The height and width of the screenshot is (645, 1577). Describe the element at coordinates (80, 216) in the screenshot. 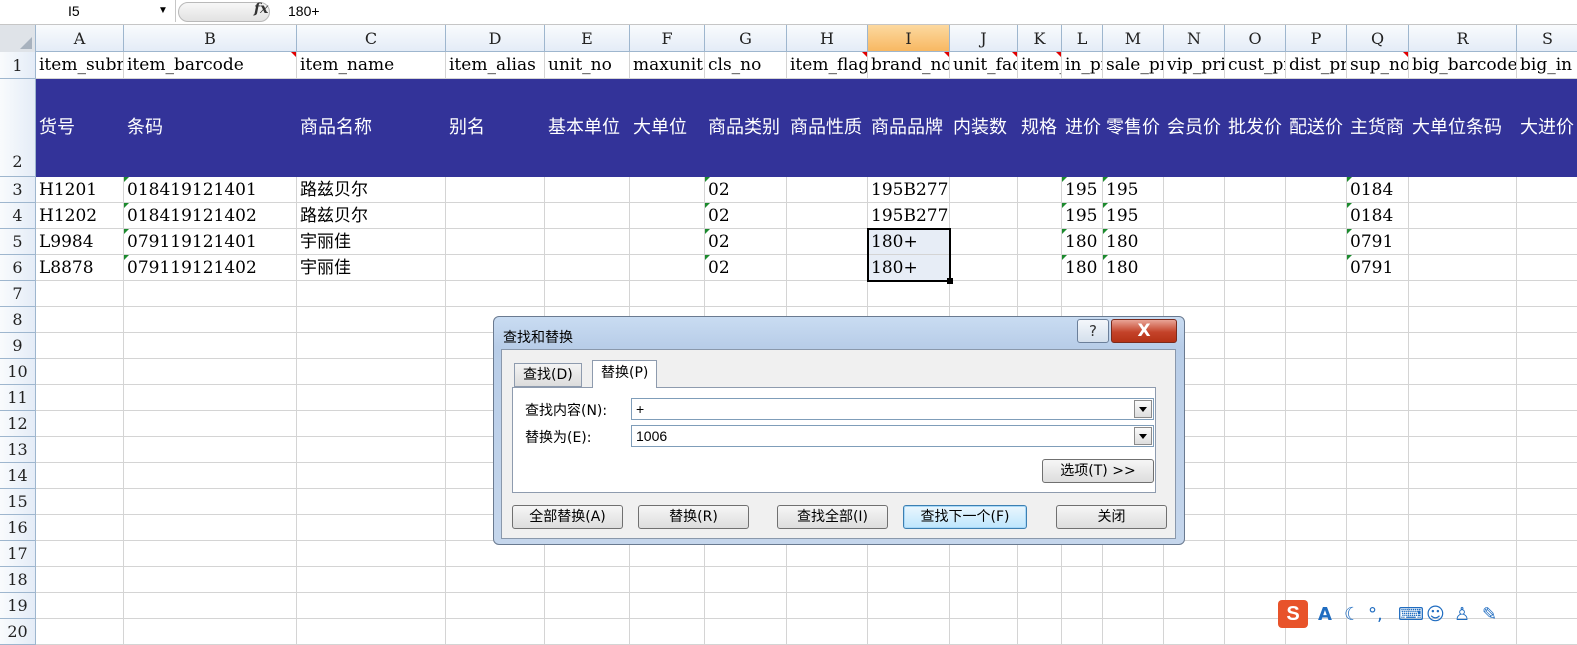

I see `cell-a4: H1202` at that location.